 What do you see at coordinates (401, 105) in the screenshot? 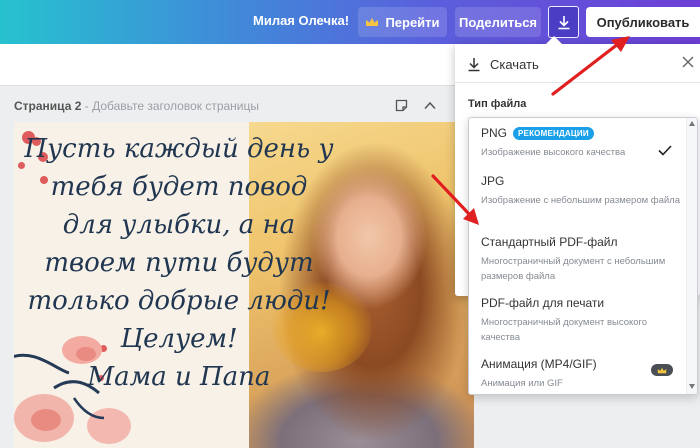
I see `note-icon` at bounding box center [401, 105].